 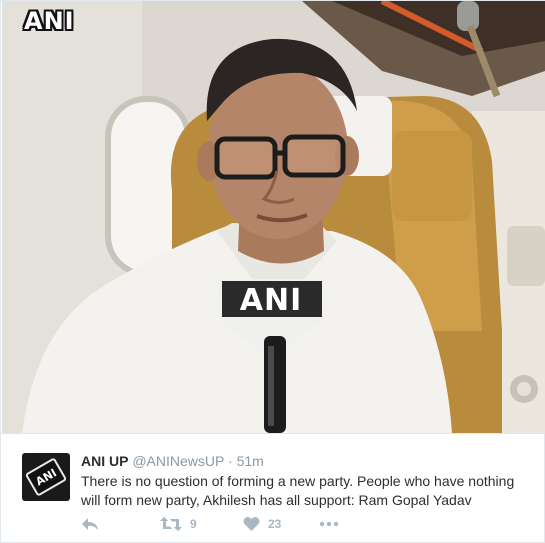 I want to click on author-handle: @ANINewsUP, so click(x=178, y=461).